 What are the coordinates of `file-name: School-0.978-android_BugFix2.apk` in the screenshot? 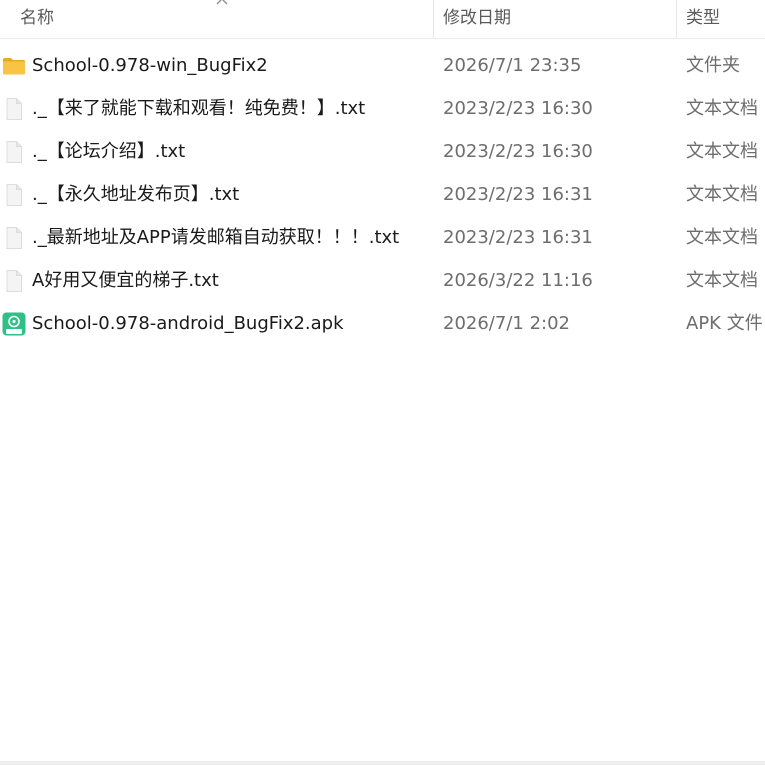 It's located at (188, 323).